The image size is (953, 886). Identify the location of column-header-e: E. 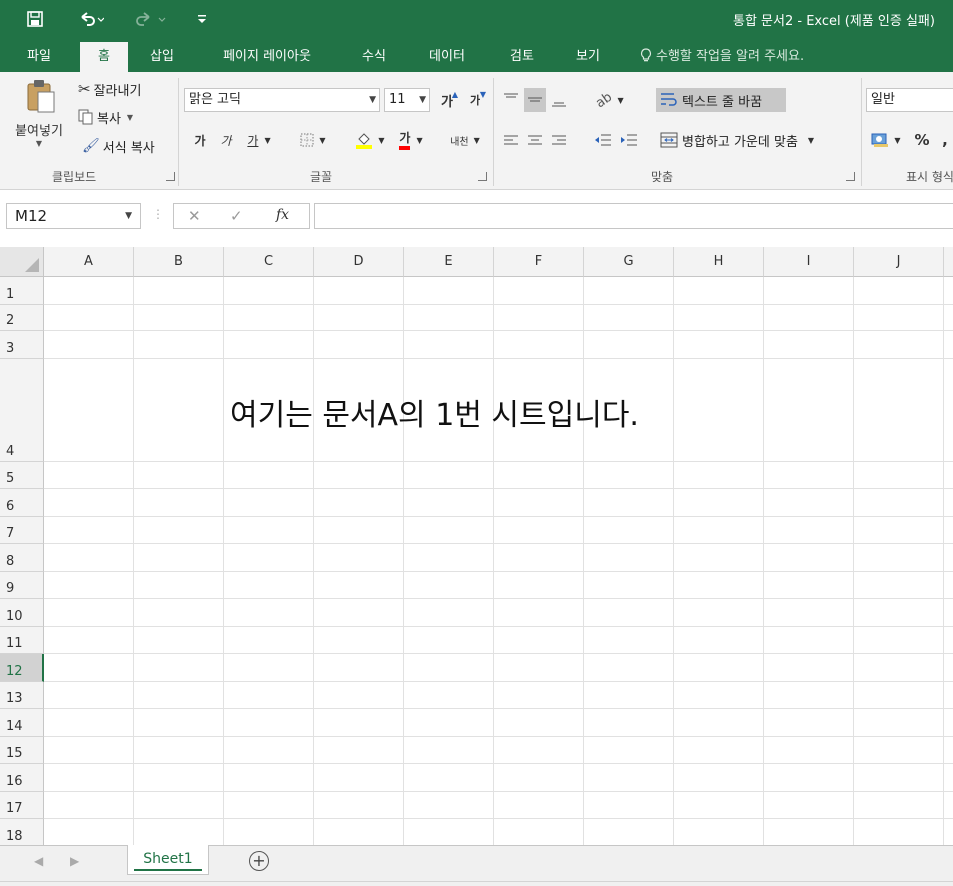
(449, 262).